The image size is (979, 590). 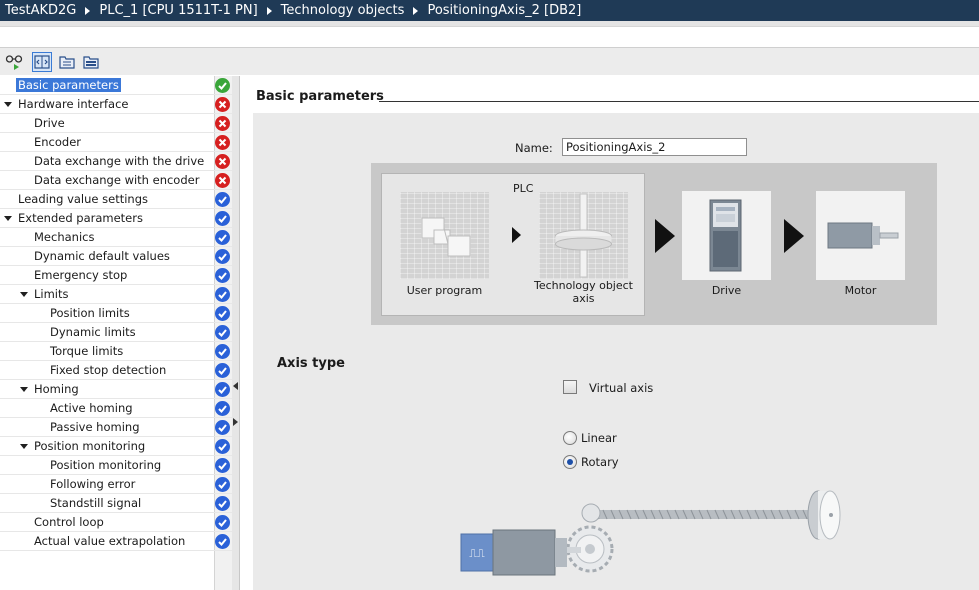 I want to click on nav-item-label: Homing, so click(x=56, y=389).